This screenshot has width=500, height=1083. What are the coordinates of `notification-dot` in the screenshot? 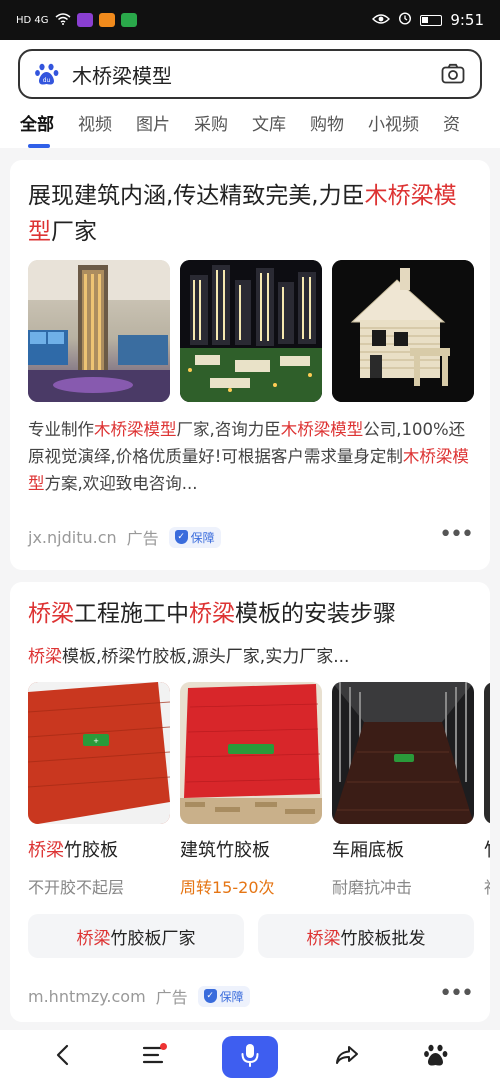 It's located at (164, 1046).